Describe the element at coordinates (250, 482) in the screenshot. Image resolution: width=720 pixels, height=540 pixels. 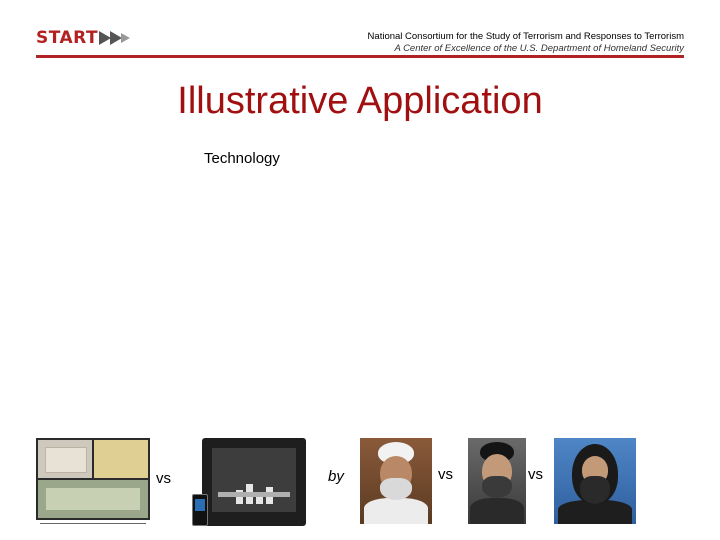
I see `3d-printer-photo` at that location.